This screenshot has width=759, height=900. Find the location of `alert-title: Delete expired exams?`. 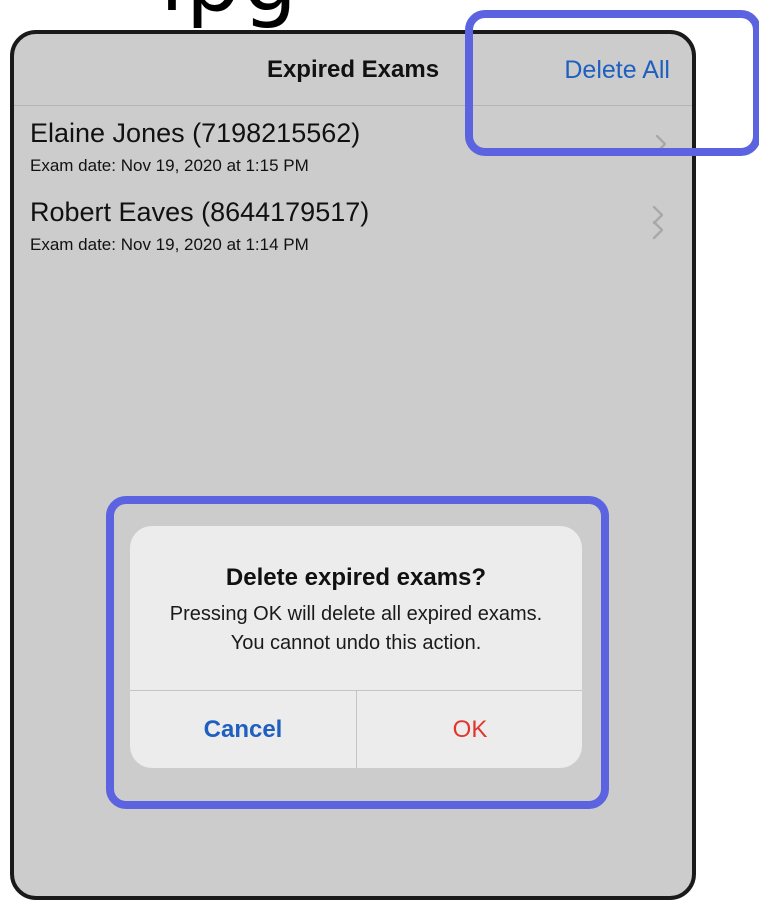

alert-title: Delete expired exams? is located at coordinates (356, 577).